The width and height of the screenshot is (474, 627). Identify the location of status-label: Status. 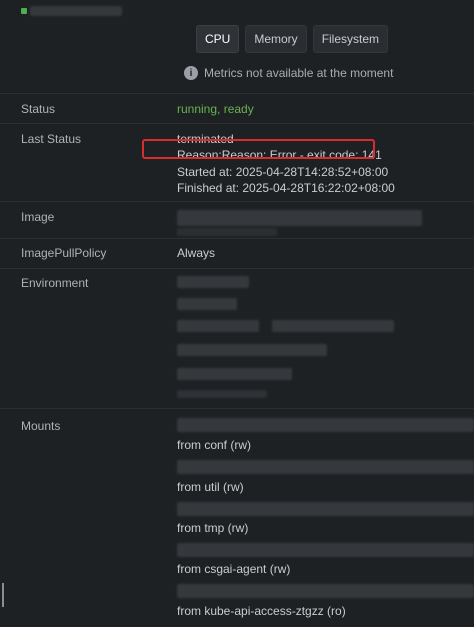
(38, 109).